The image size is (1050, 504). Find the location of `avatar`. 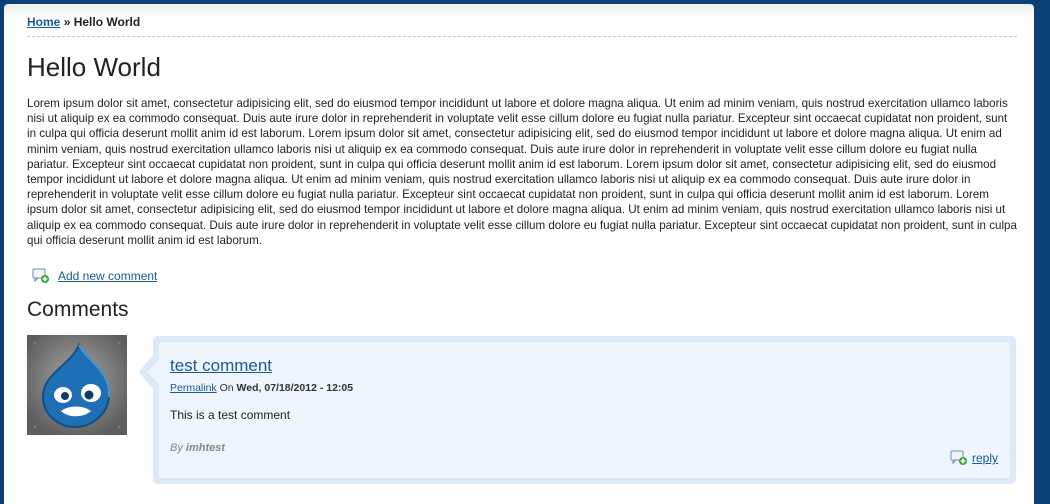

avatar is located at coordinates (77, 385).